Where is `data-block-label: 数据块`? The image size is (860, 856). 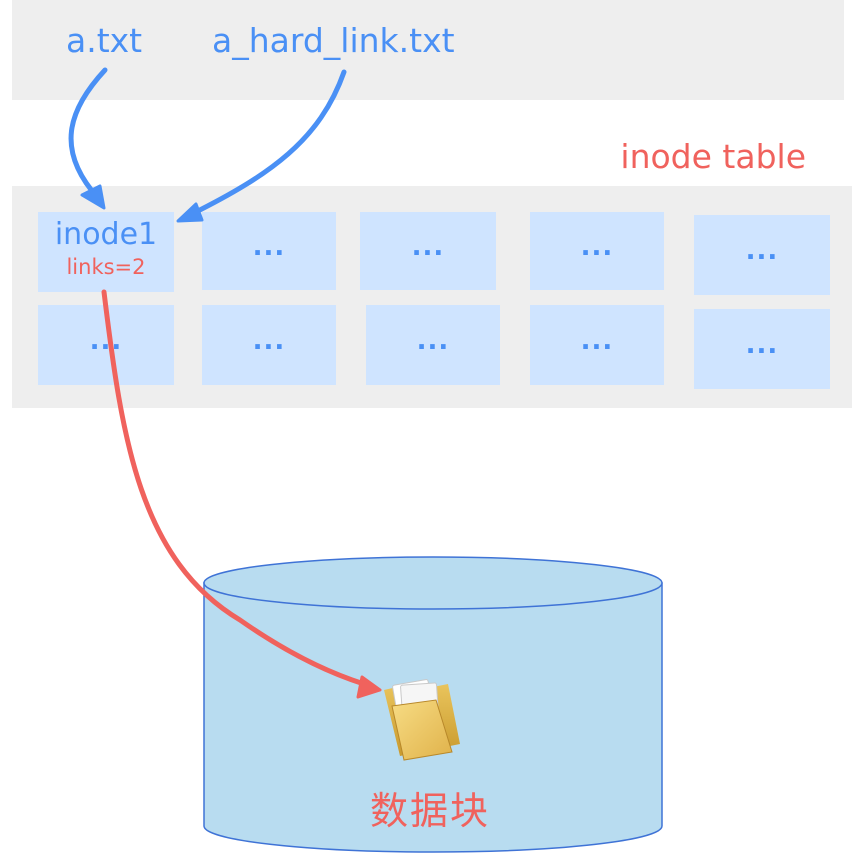 data-block-label: 数据块 is located at coordinates (430, 811).